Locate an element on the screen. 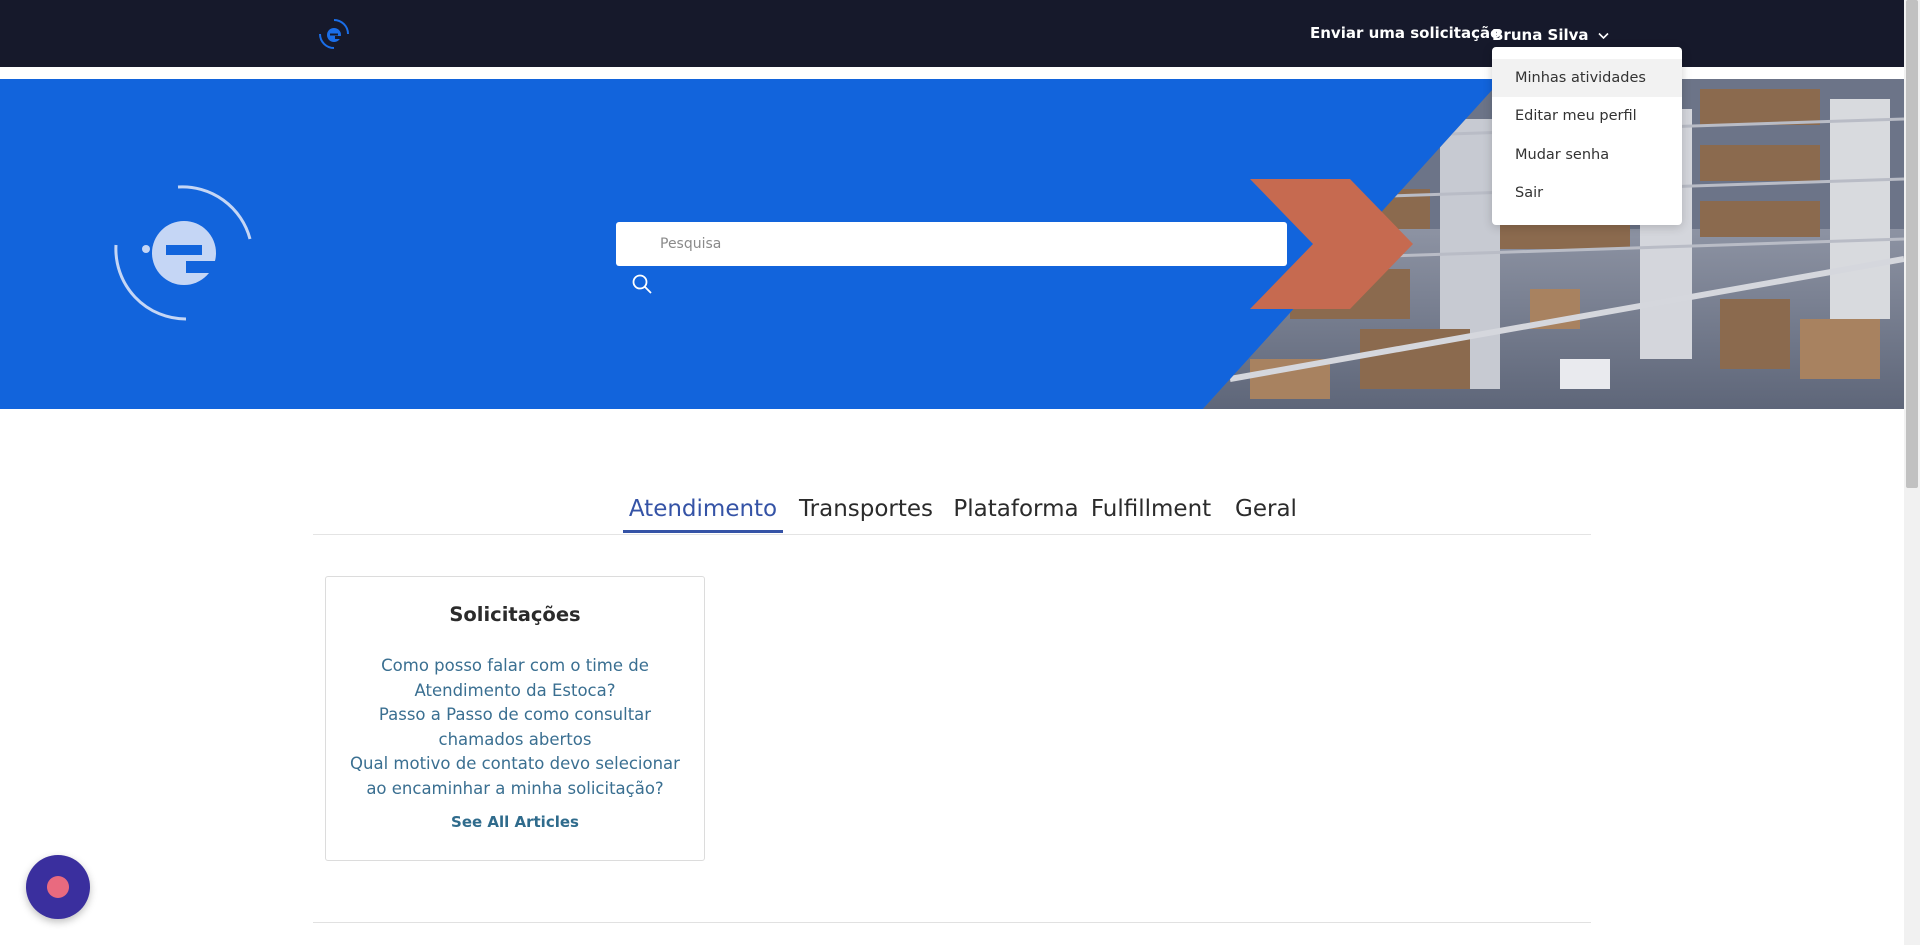  search-icon is located at coordinates (642, 284).